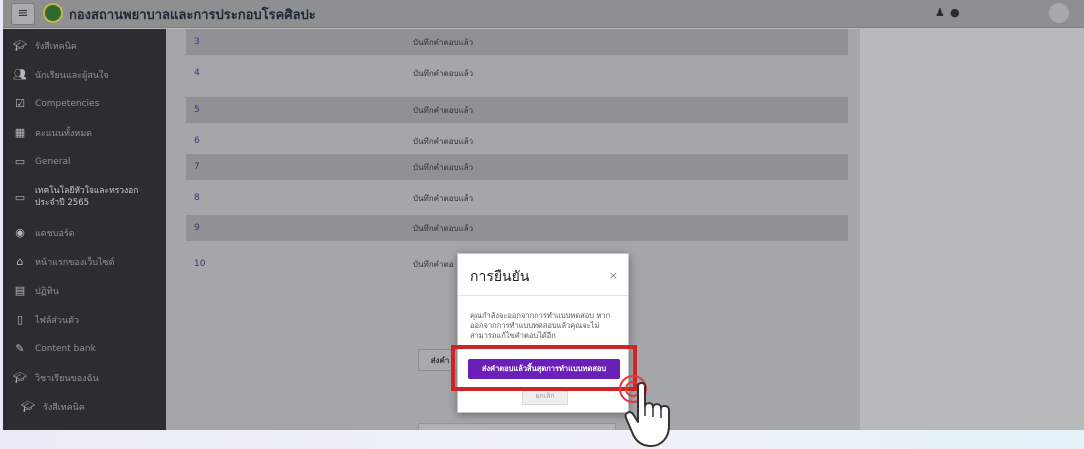  Describe the element at coordinates (53, 13) in the screenshot. I see `site-logo` at that location.